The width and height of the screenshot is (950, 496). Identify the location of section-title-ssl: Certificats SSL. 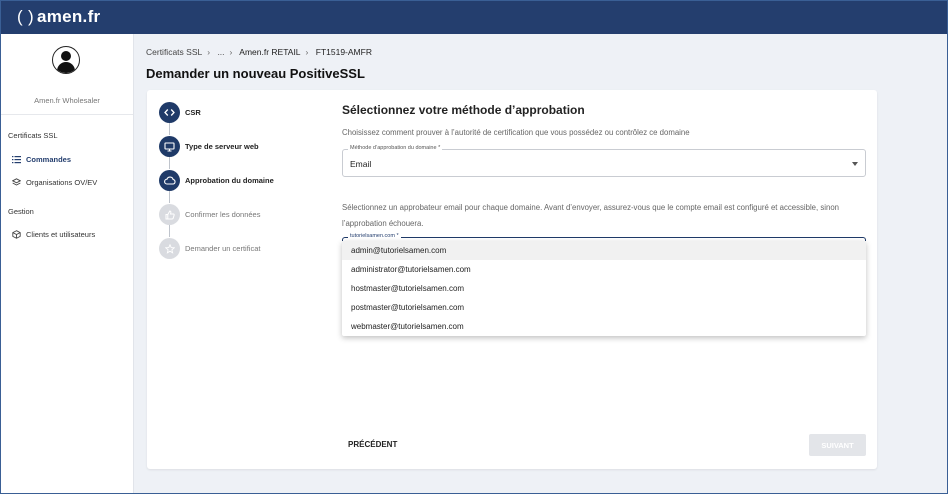
(33, 135).